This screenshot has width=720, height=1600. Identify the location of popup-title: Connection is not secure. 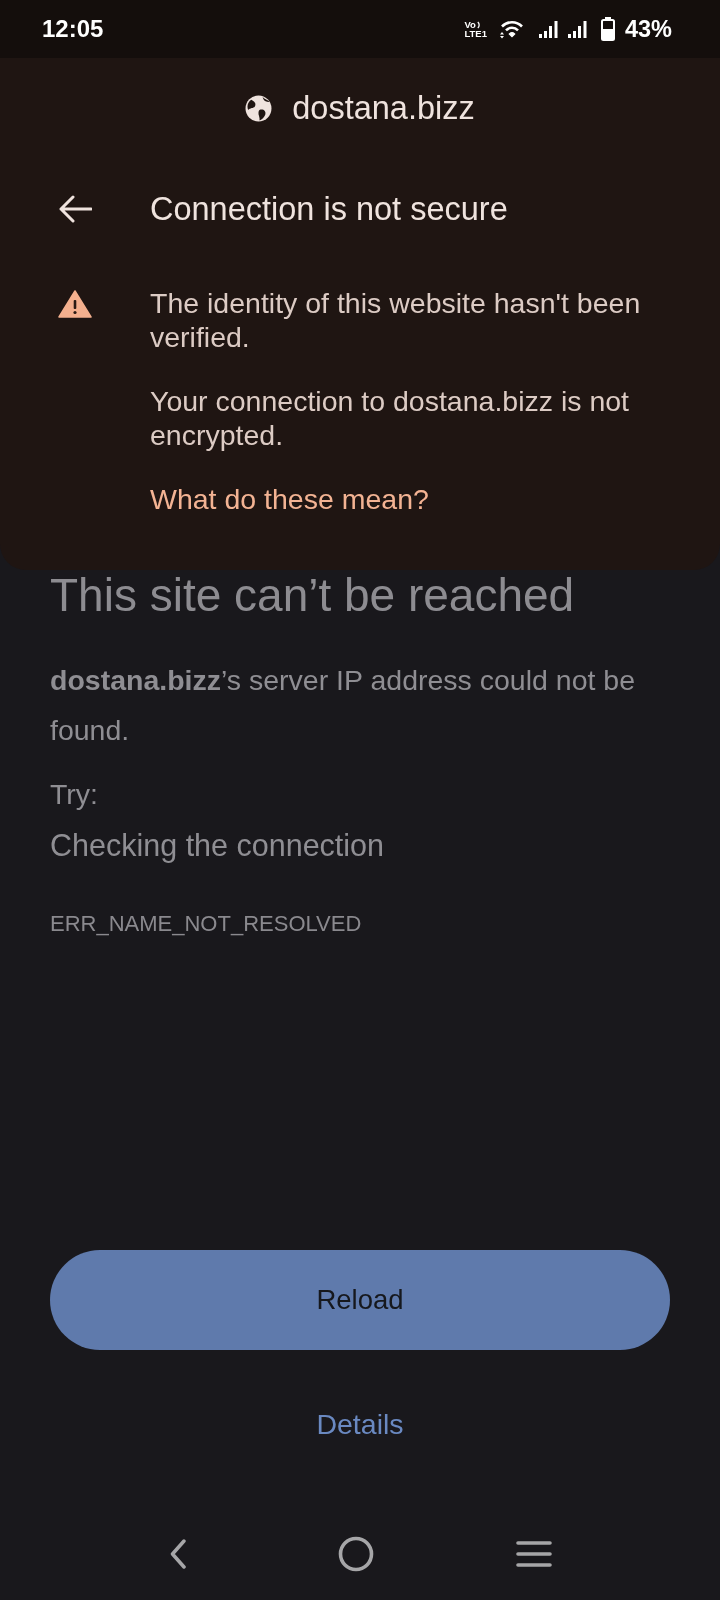
(329, 209).